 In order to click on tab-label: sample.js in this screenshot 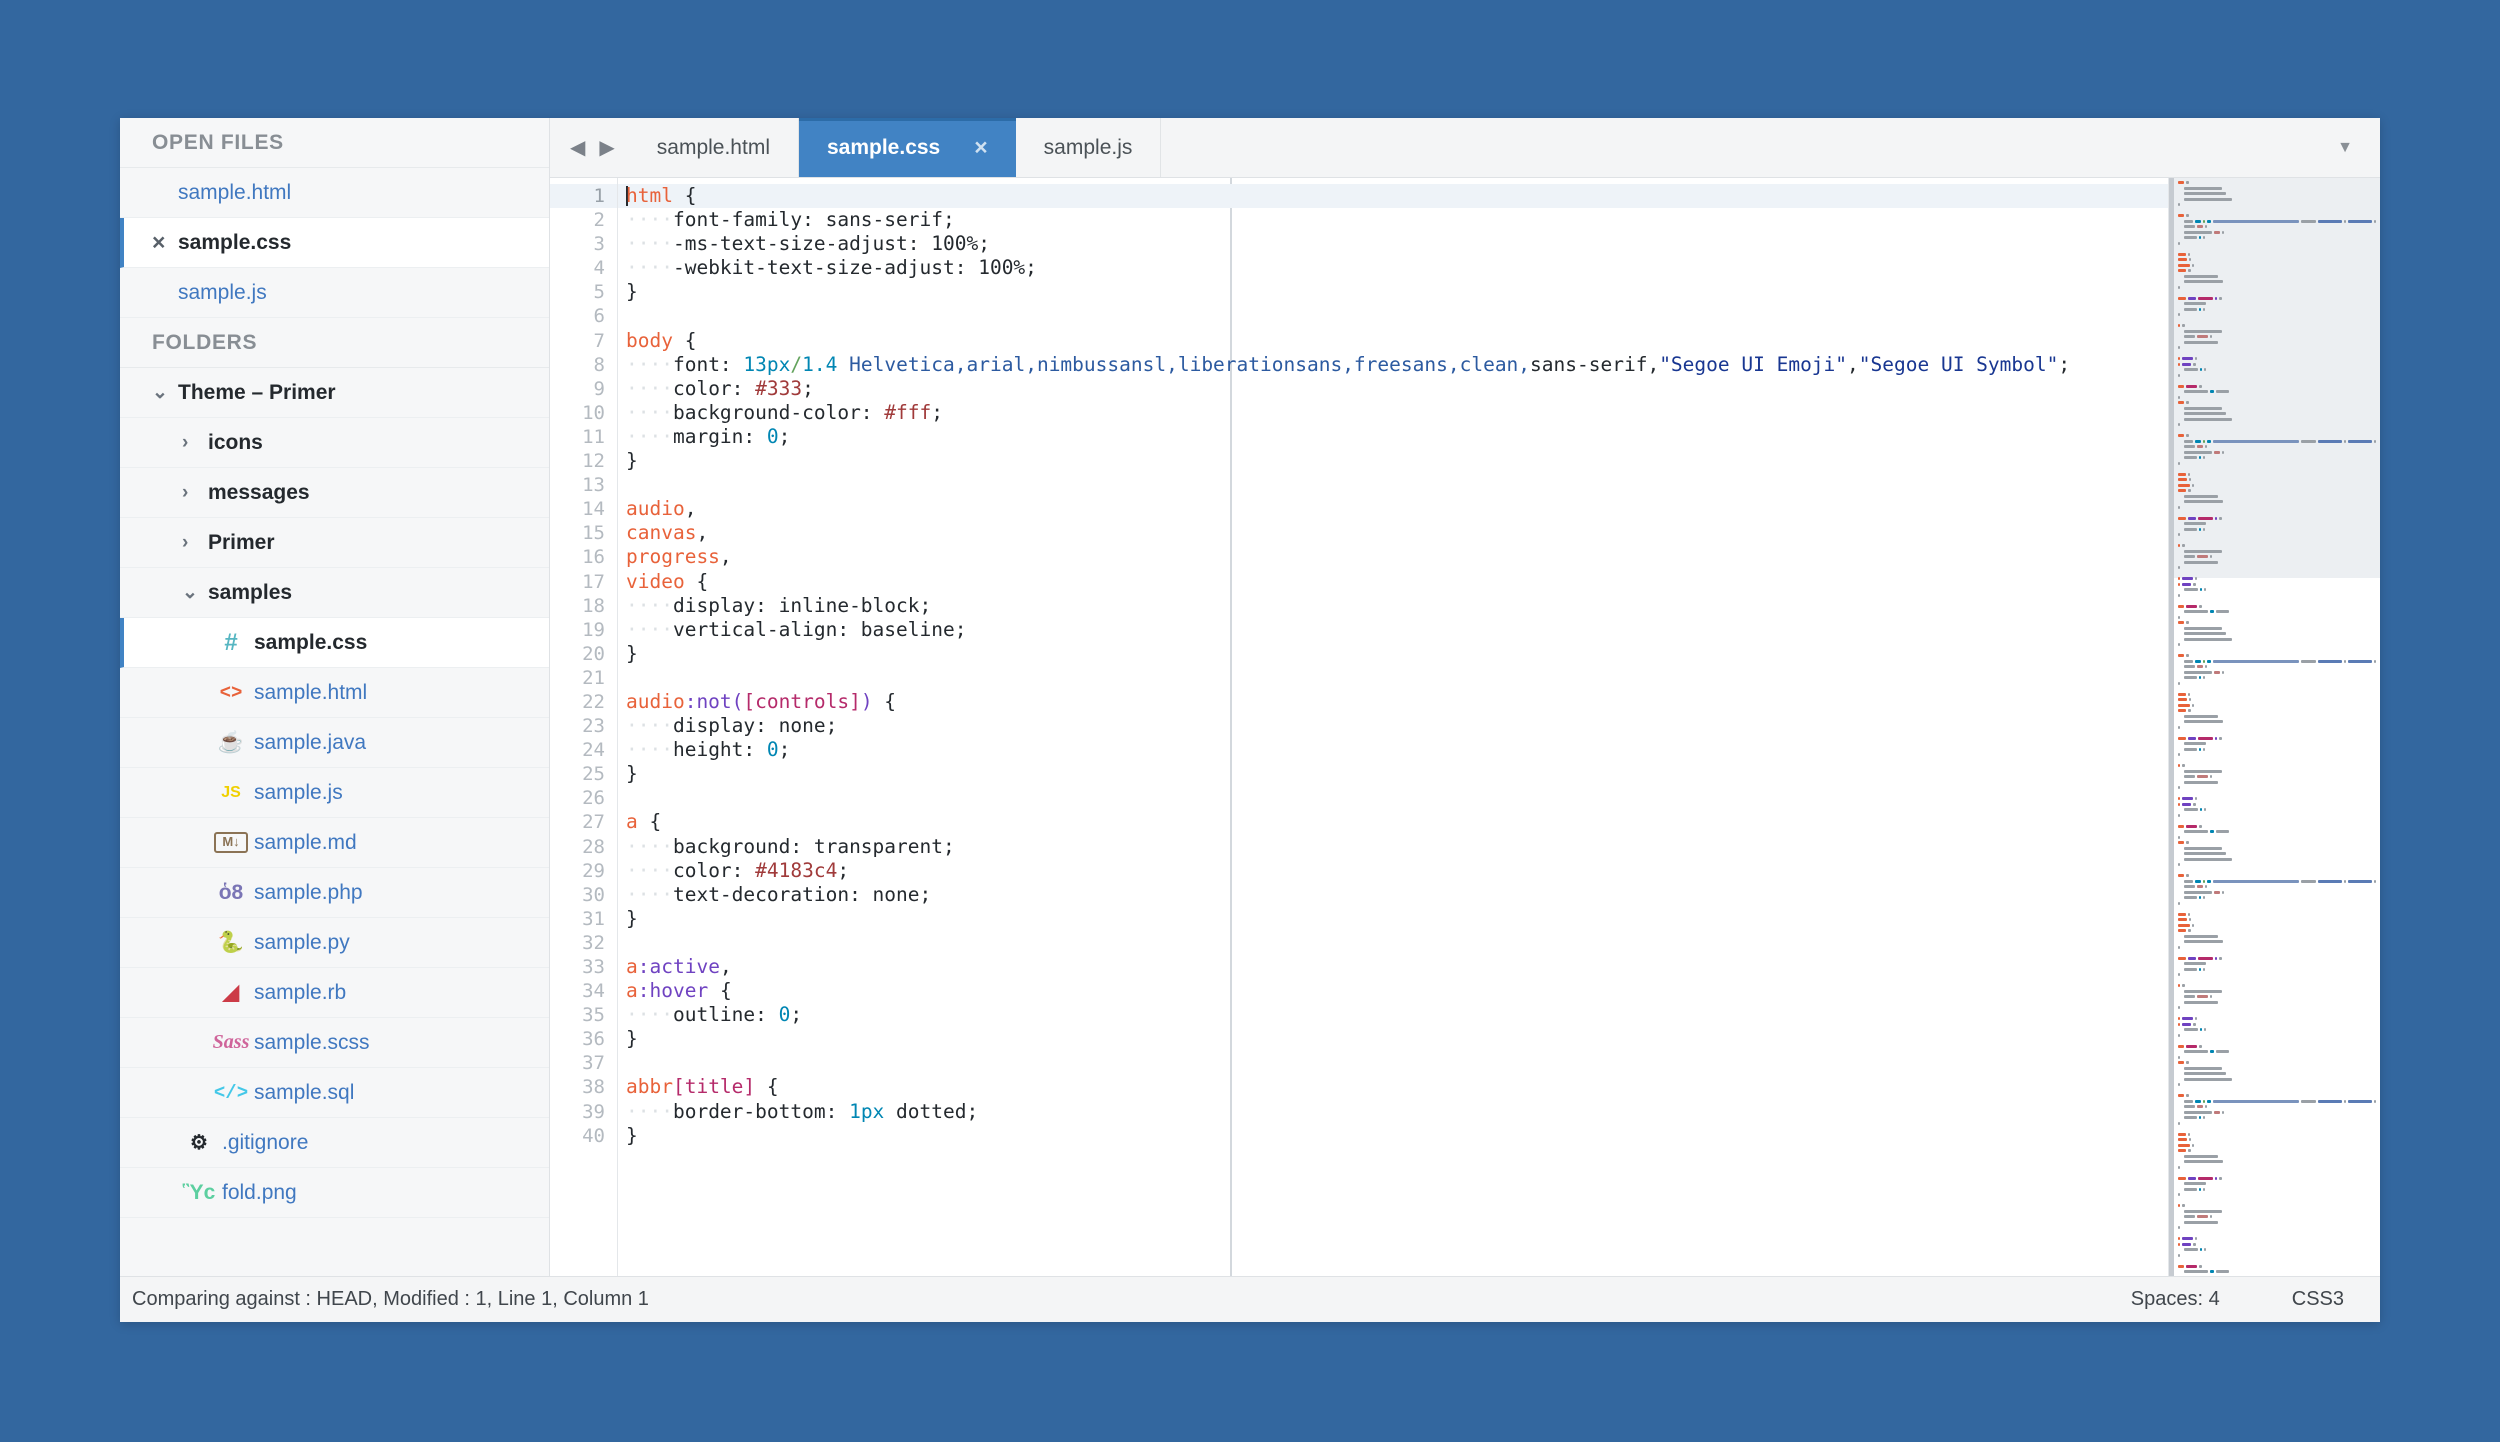, I will do `click(1088, 147)`.